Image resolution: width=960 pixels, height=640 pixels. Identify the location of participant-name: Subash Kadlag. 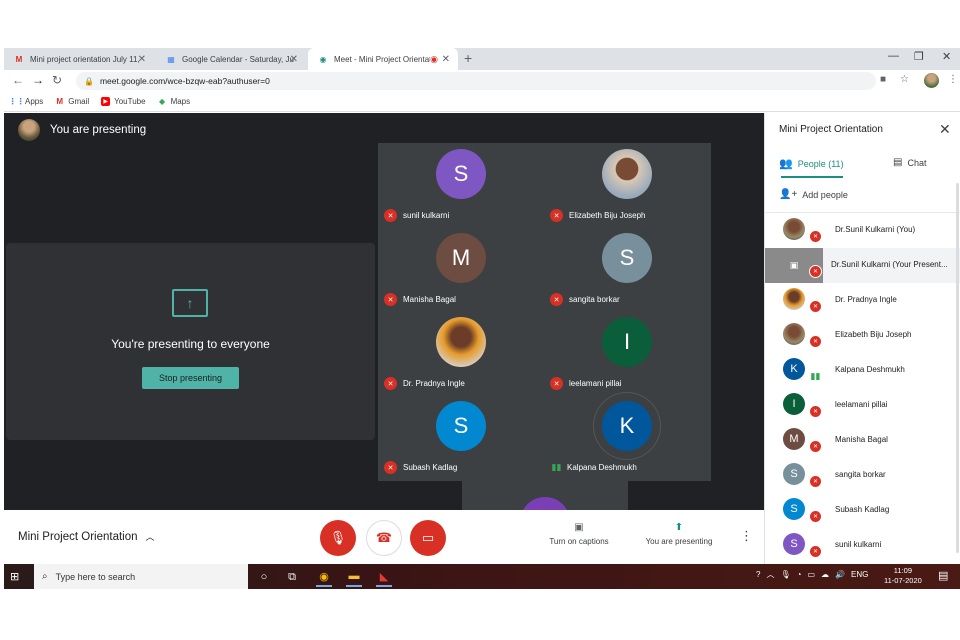
(430, 467).